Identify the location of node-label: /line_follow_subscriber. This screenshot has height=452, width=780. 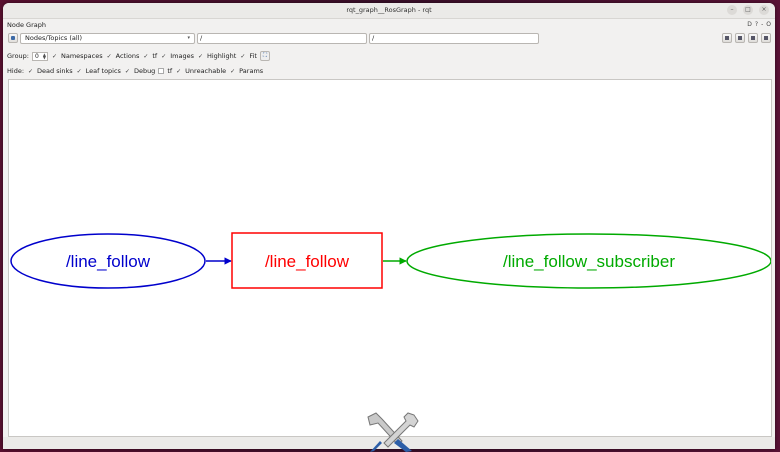
(589, 261).